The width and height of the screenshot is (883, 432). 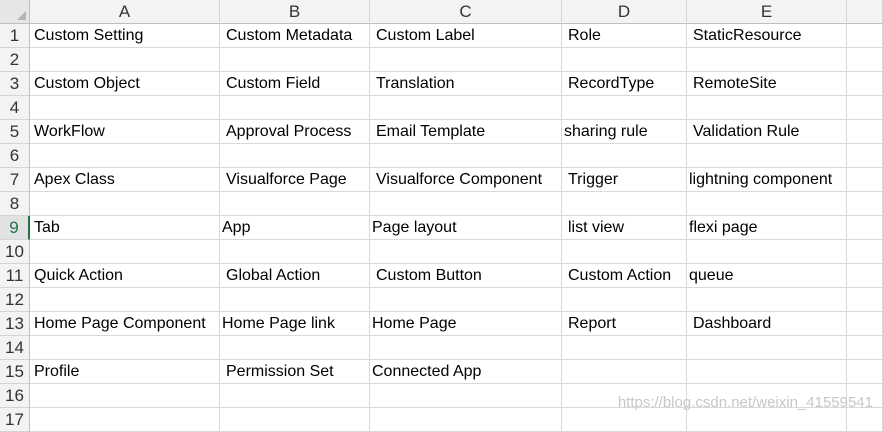 I want to click on cell-f14, so click(x=865, y=348).